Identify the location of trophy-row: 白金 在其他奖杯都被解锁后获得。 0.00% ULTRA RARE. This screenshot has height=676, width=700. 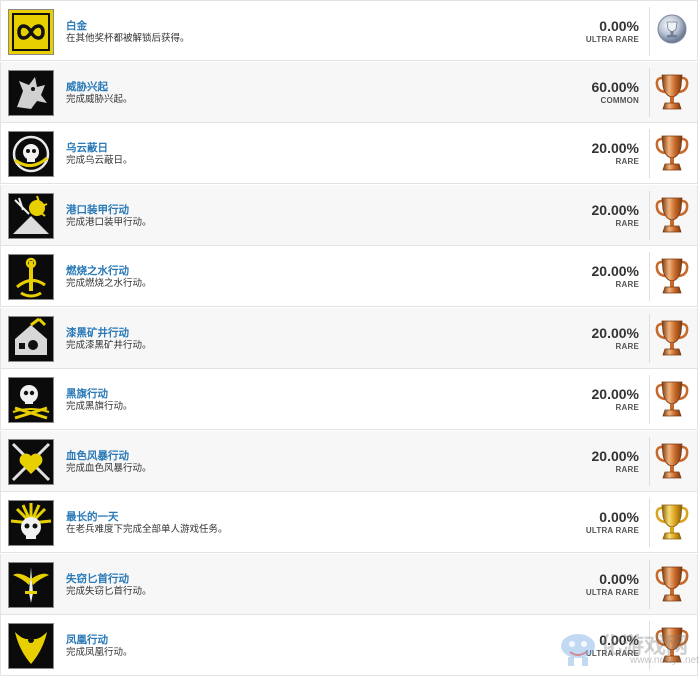
(349, 30).